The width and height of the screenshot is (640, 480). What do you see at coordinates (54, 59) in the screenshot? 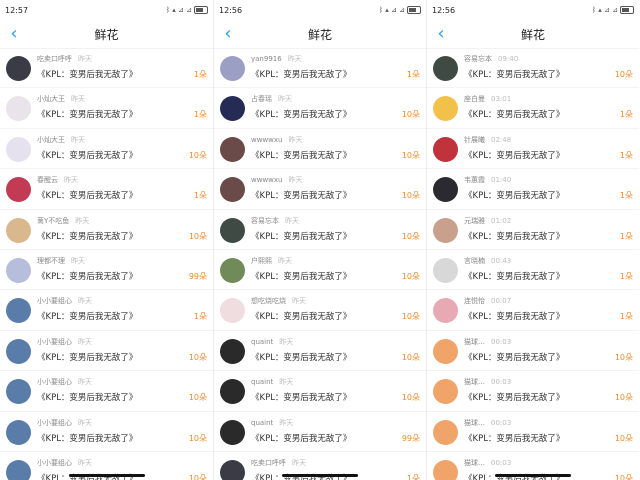
I see `sender-name: 吃卖口呼呼` at bounding box center [54, 59].